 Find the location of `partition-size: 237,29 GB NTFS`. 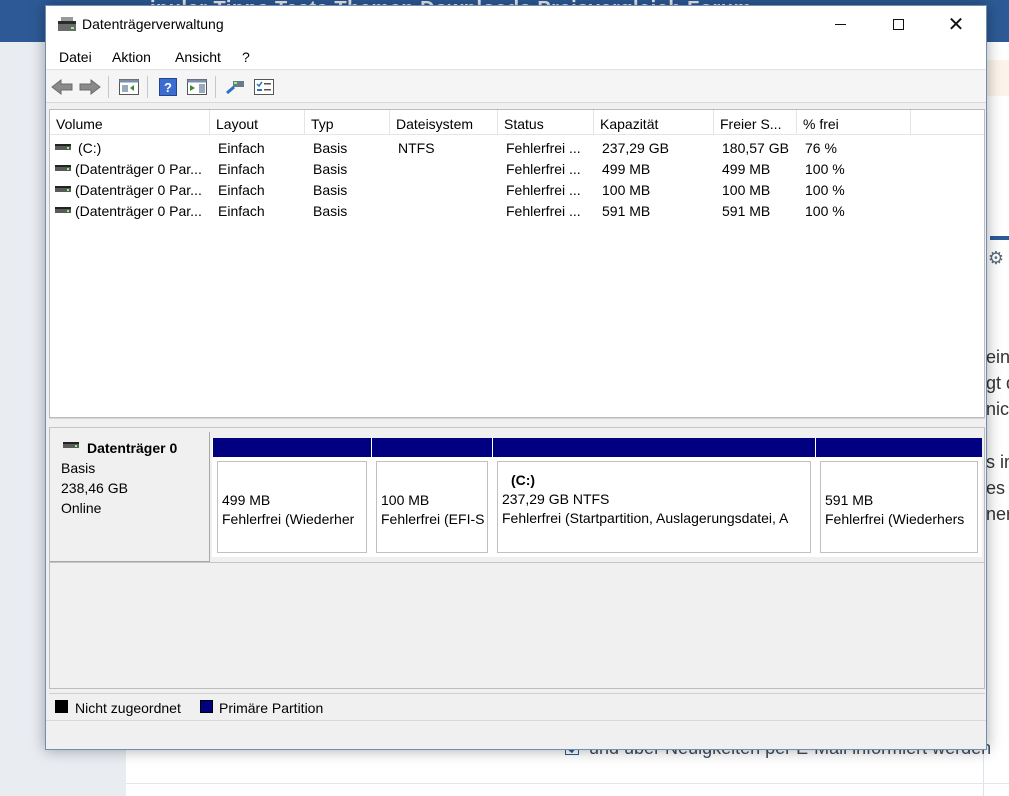

partition-size: 237,29 GB NTFS is located at coordinates (556, 499).